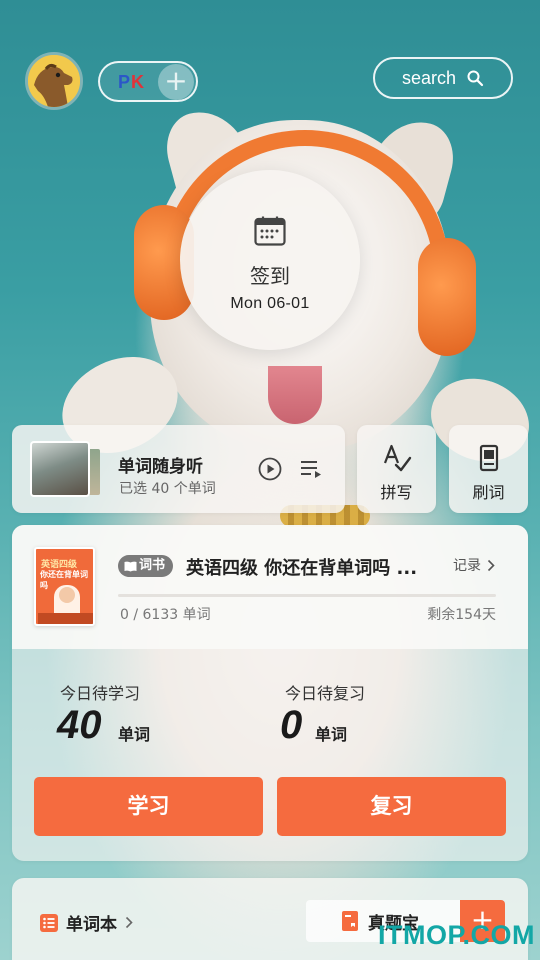 The width and height of the screenshot is (540, 960). Describe the element at coordinates (447, 297) in the screenshot. I see `headphone-right` at that location.